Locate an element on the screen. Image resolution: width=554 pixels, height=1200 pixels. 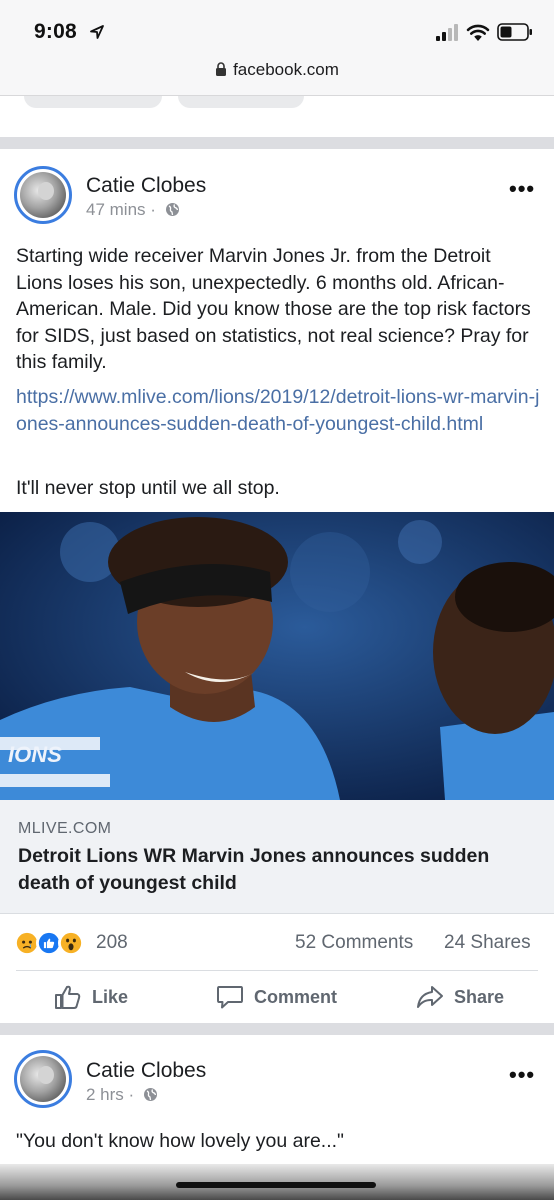
post-timestamp: 2 hrs · is located at coordinates (122, 1095).